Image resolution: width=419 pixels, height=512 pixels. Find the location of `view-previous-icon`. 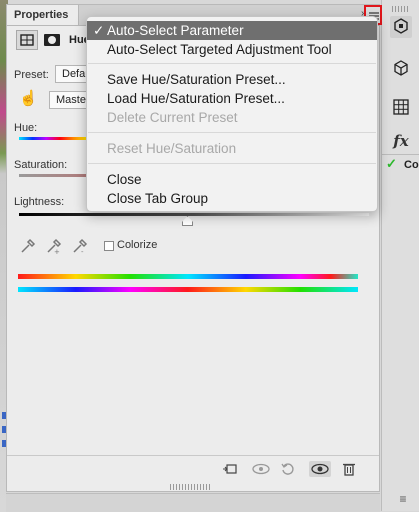

view-previous-icon is located at coordinates (260, 469).